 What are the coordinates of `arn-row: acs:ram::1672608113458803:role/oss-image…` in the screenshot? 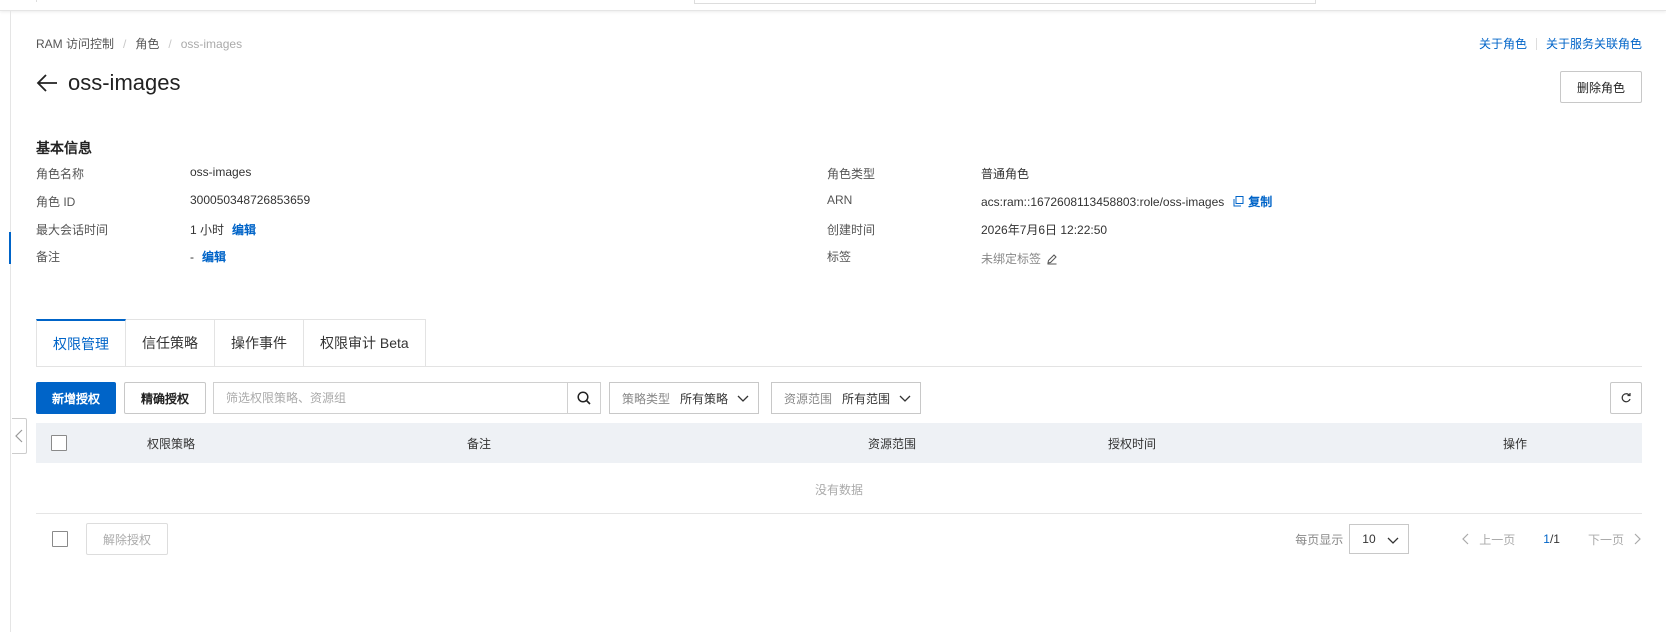 It's located at (1126, 201).